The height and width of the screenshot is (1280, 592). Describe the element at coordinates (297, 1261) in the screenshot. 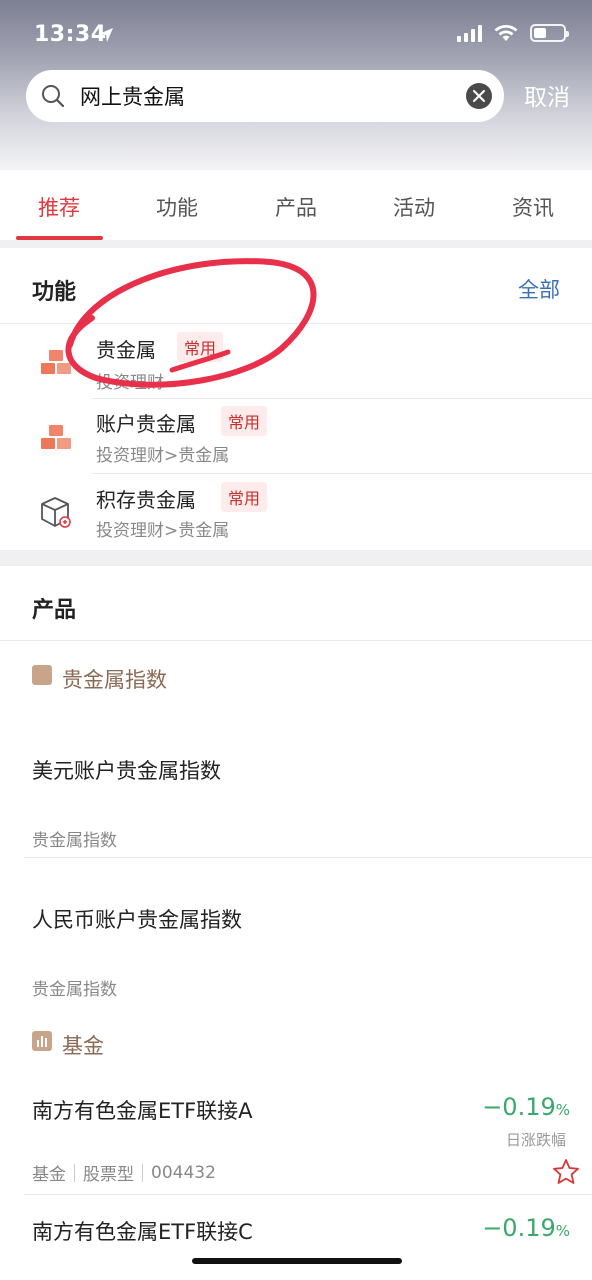

I see `home-indicator` at that location.